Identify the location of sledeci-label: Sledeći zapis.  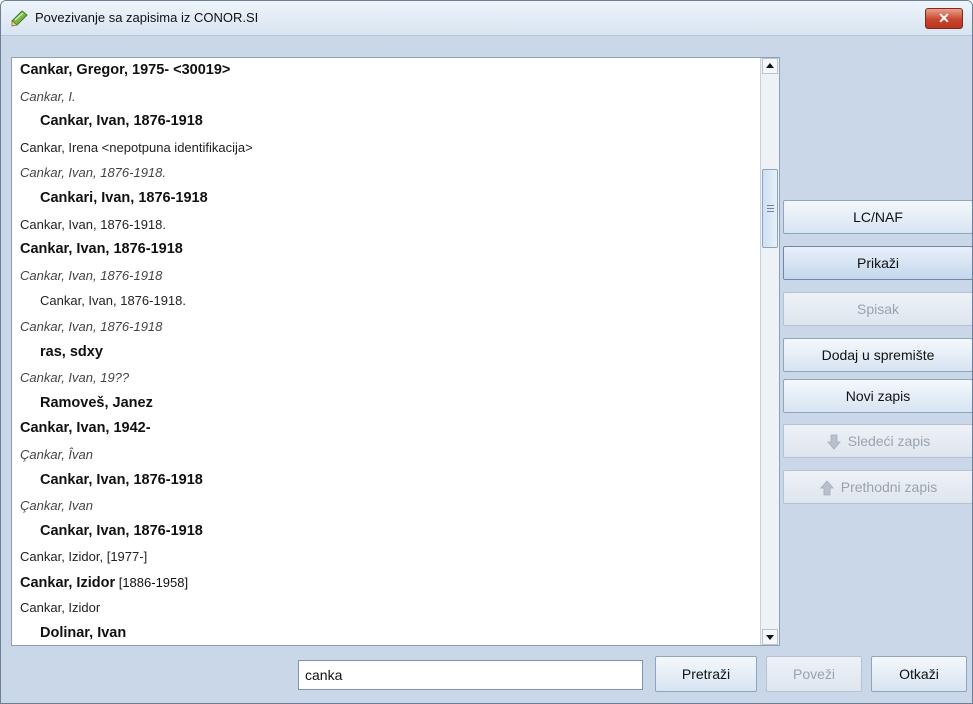
(889, 441).